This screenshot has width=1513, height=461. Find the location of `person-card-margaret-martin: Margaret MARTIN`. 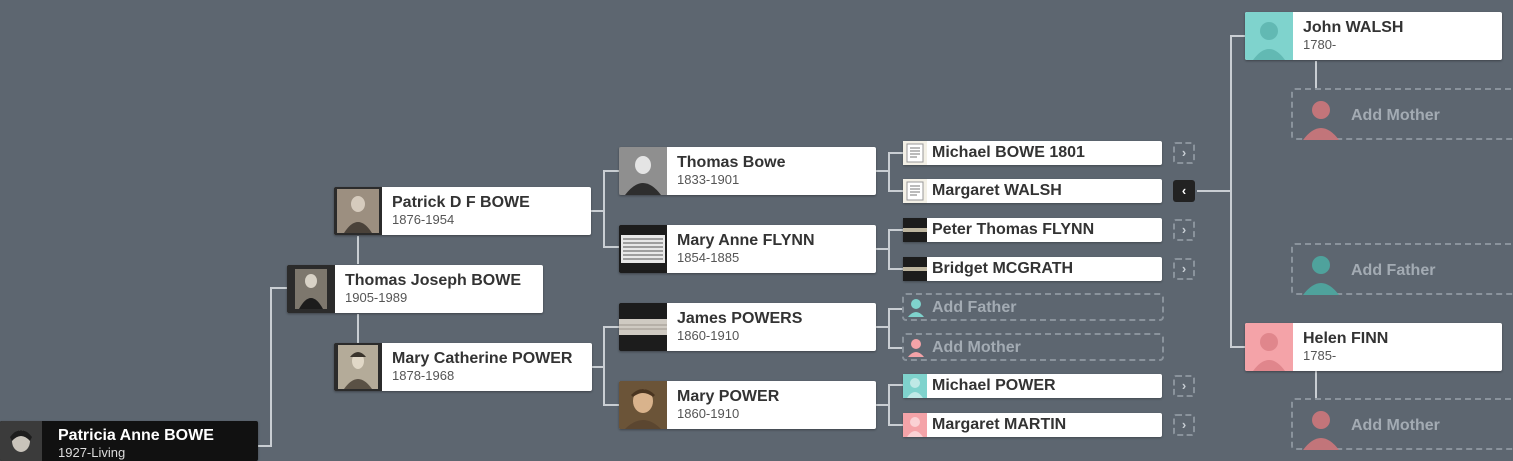

person-card-margaret-martin: Margaret MARTIN is located at coordinates (1032, 425).